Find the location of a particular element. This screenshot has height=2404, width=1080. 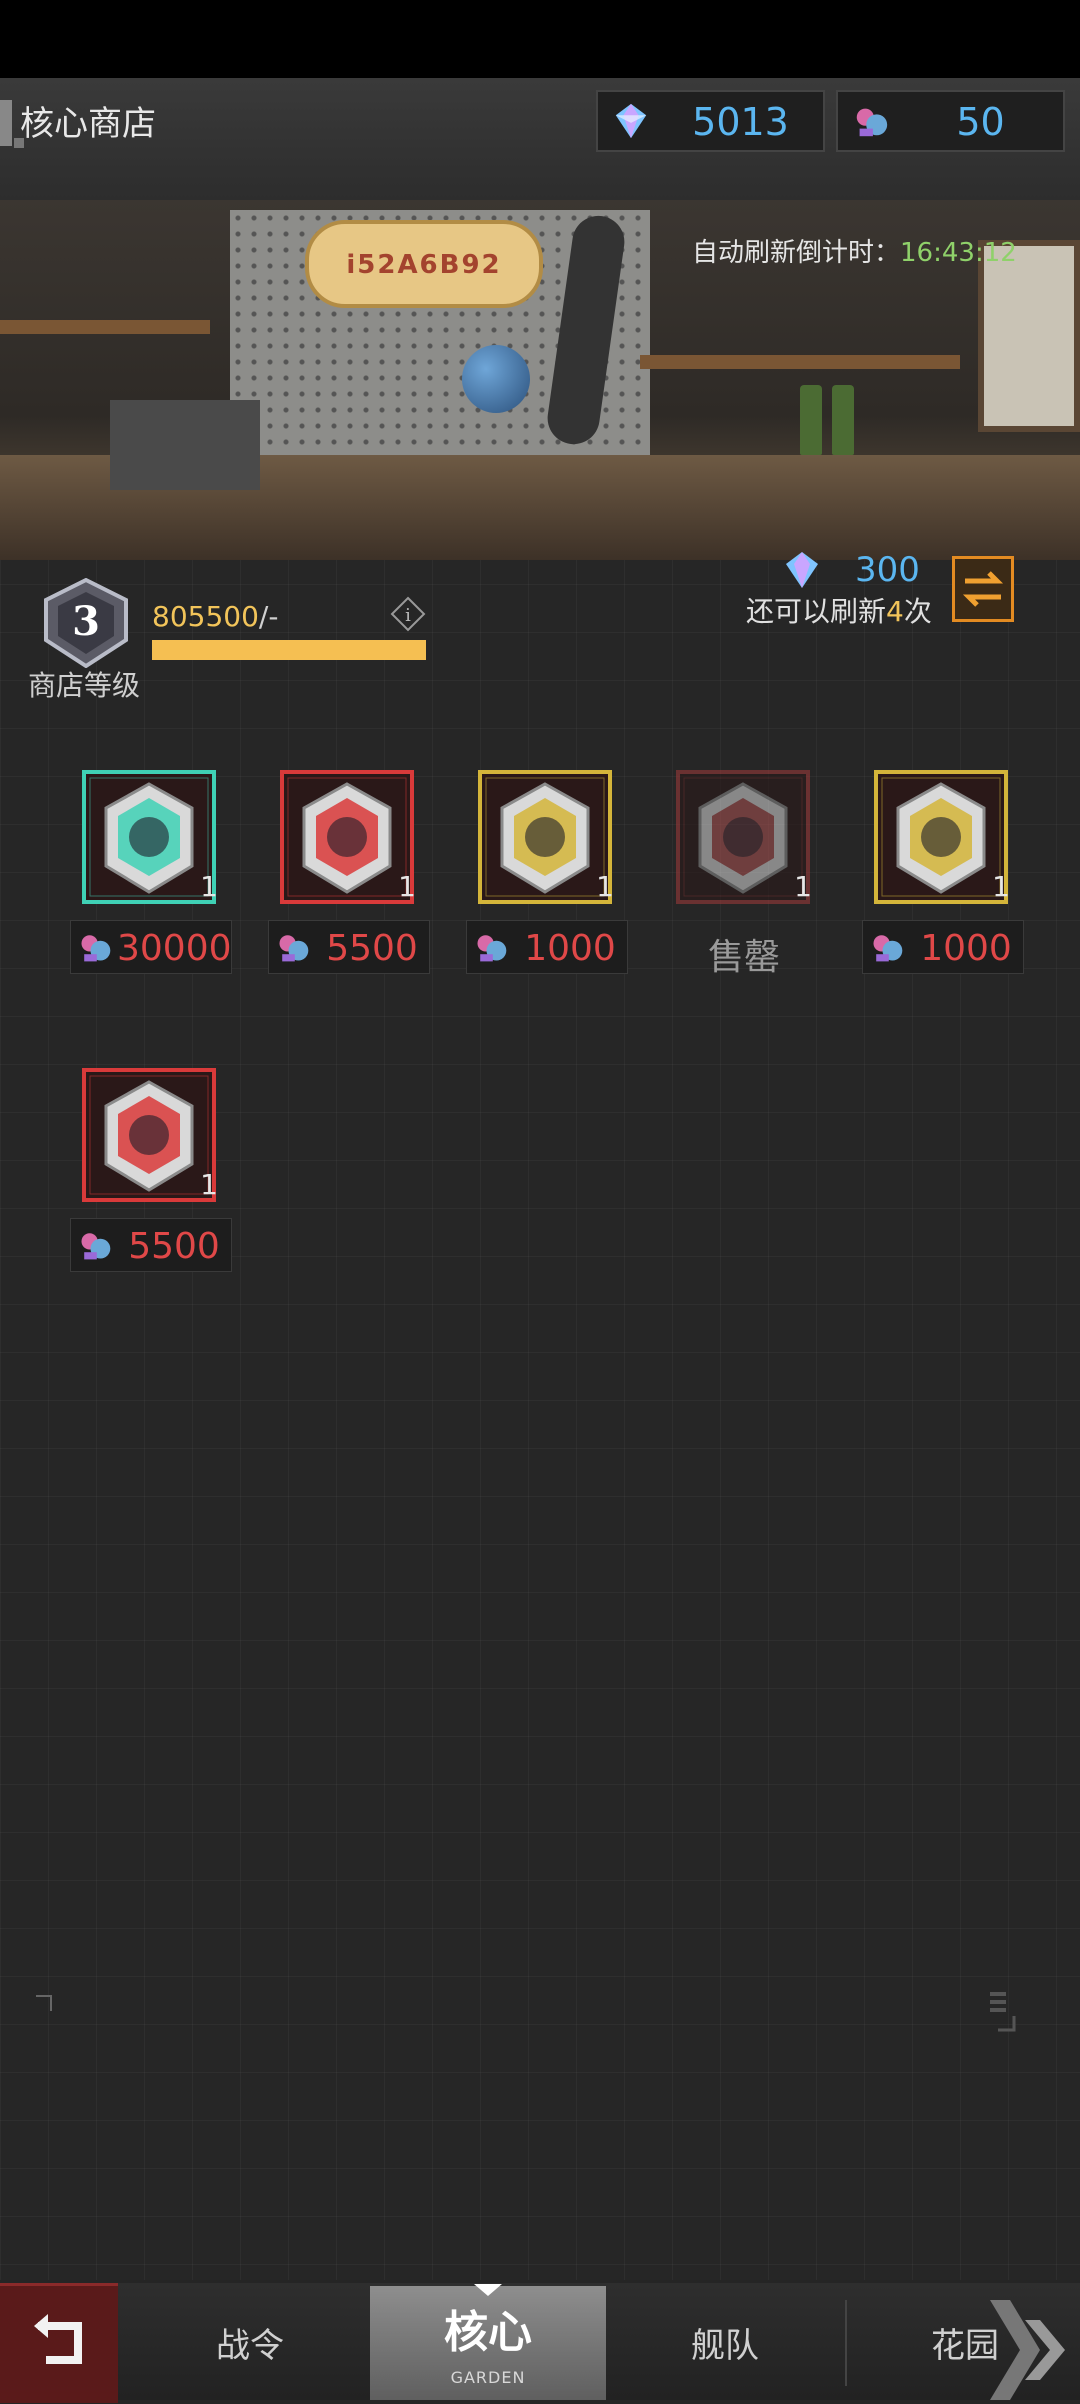

store-sign-text: i52A6B92 is located at coordinates (424, 265).